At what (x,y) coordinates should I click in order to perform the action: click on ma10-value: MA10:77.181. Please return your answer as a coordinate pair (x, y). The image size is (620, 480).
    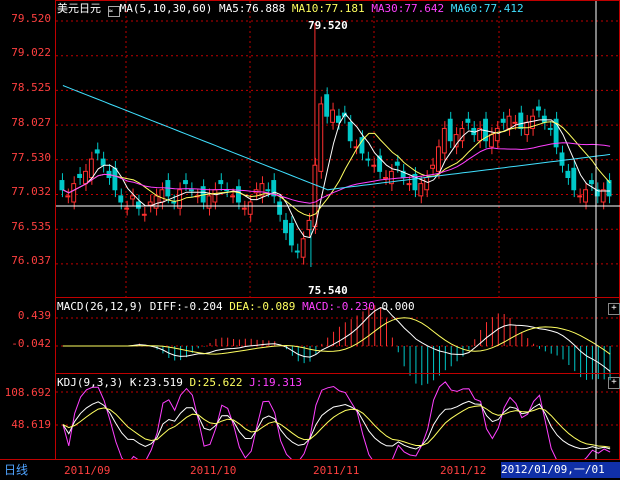
    Looking at the image, I should click on (328, 8).